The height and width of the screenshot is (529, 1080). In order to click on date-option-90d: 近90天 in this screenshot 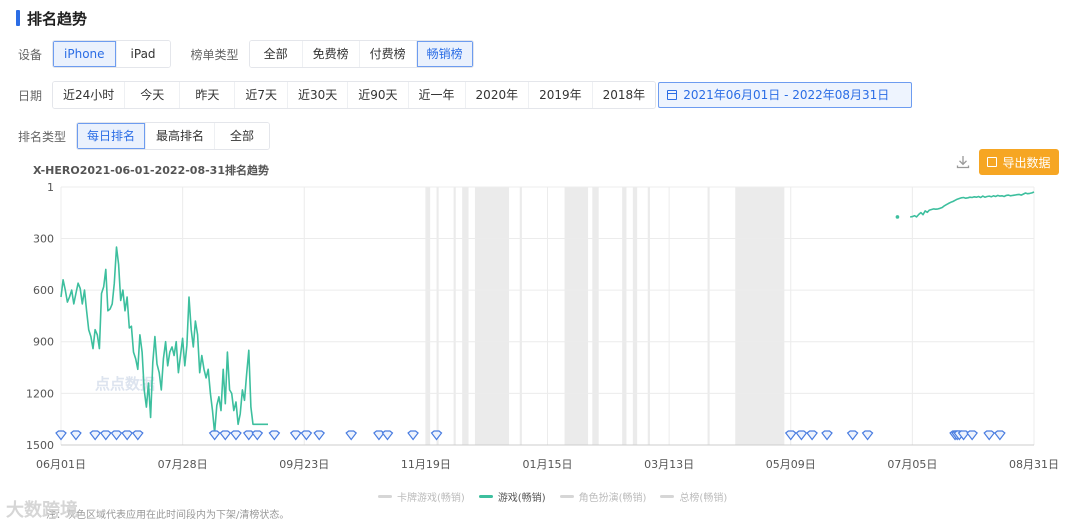, I will do `click(378, 95)`.